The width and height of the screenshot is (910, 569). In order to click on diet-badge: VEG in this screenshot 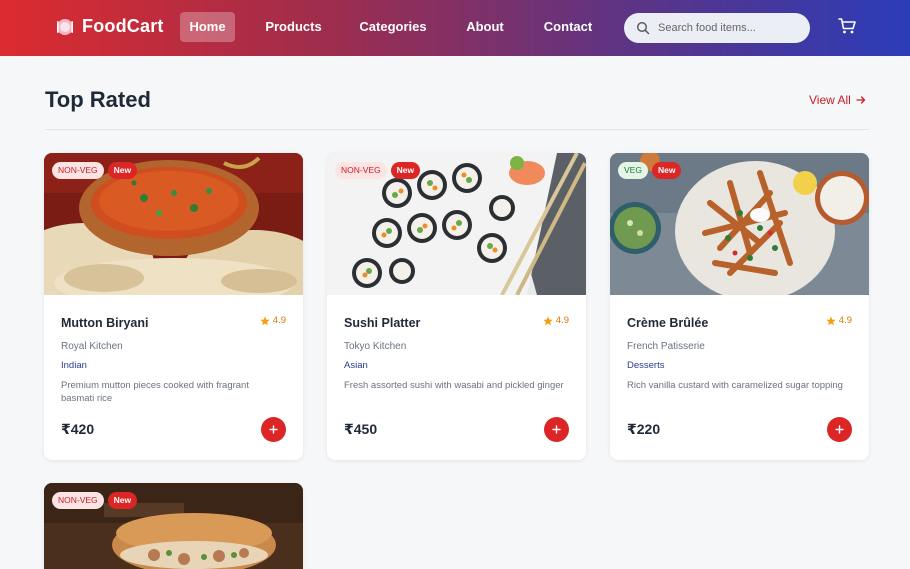, I will do `click(633, 170)`.